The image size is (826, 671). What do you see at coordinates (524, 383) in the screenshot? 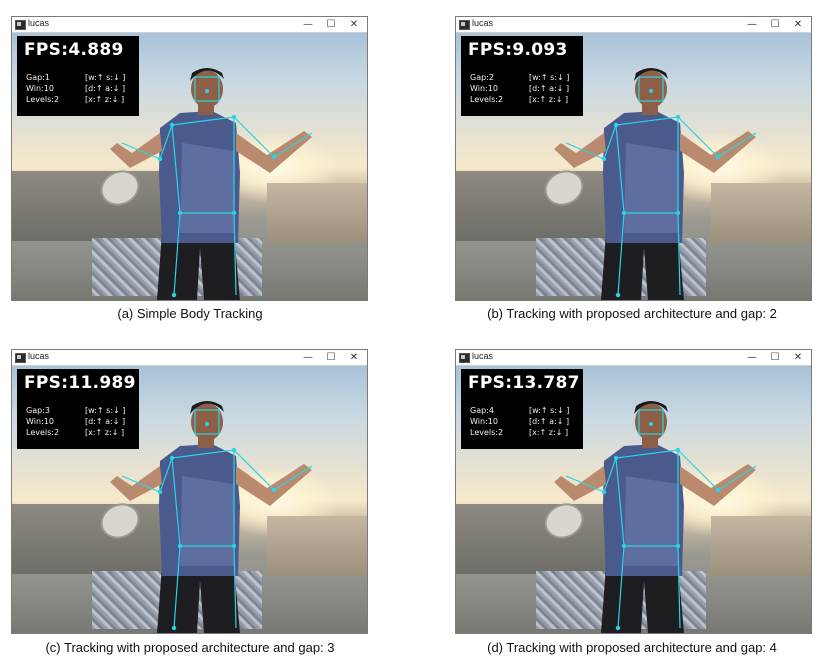
I see `fps-readout: FPS:13.787` at bounding box center [524, 383].